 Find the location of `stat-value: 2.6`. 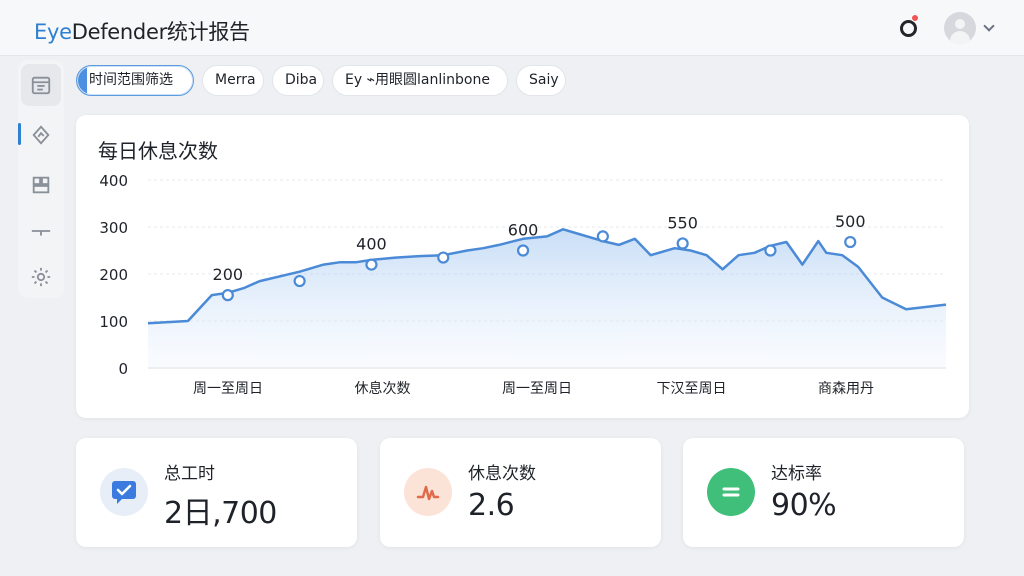

stat-value: 2.6 is located at coordinates (491, 505).